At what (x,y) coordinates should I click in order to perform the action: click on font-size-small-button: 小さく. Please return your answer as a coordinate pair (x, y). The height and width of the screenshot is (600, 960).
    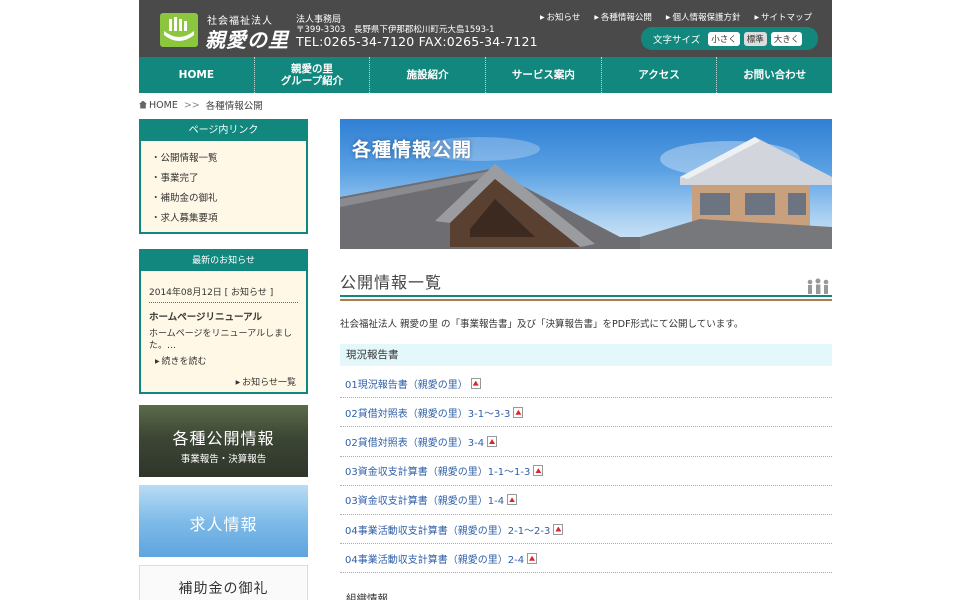
    Looking at the image, I should click on (724, 38).